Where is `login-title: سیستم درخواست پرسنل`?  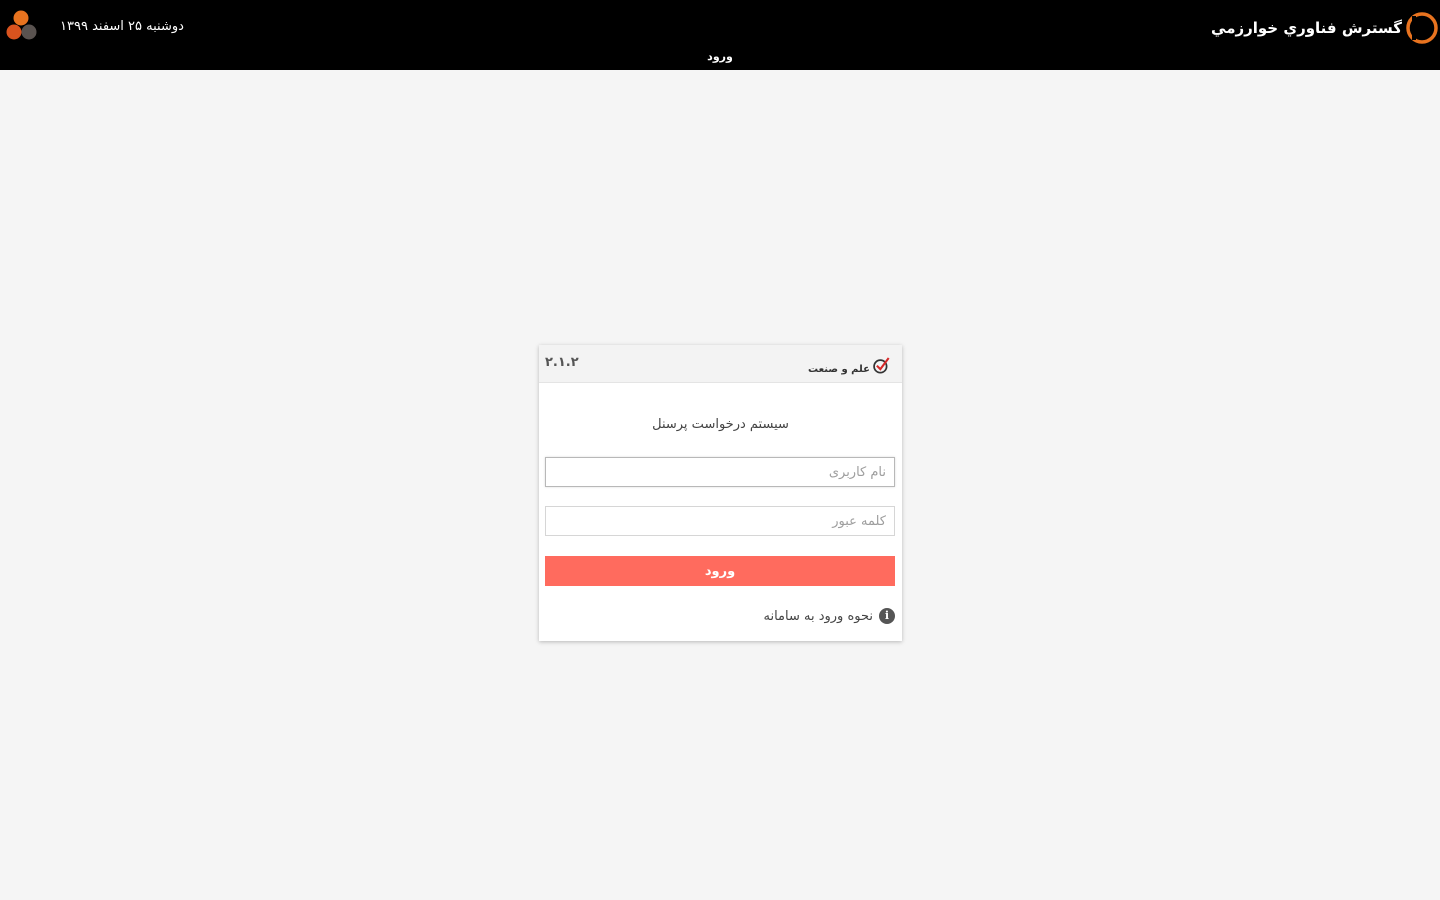
login-title: سیستم درخواست پرسنل is located at coordinates (720, 424).